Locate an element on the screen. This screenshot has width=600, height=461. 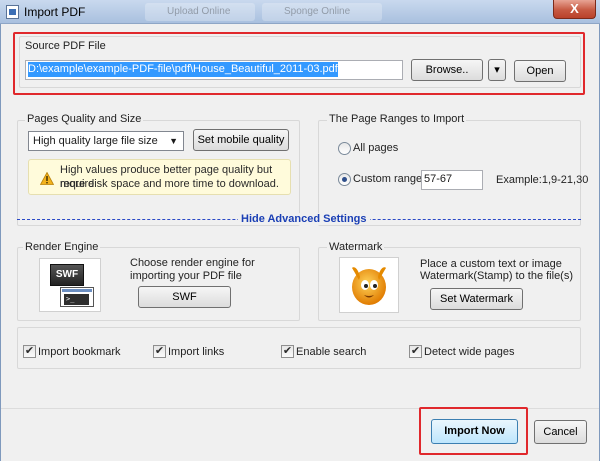
watermark-title: Watermark is located at coordinates (356, 247).